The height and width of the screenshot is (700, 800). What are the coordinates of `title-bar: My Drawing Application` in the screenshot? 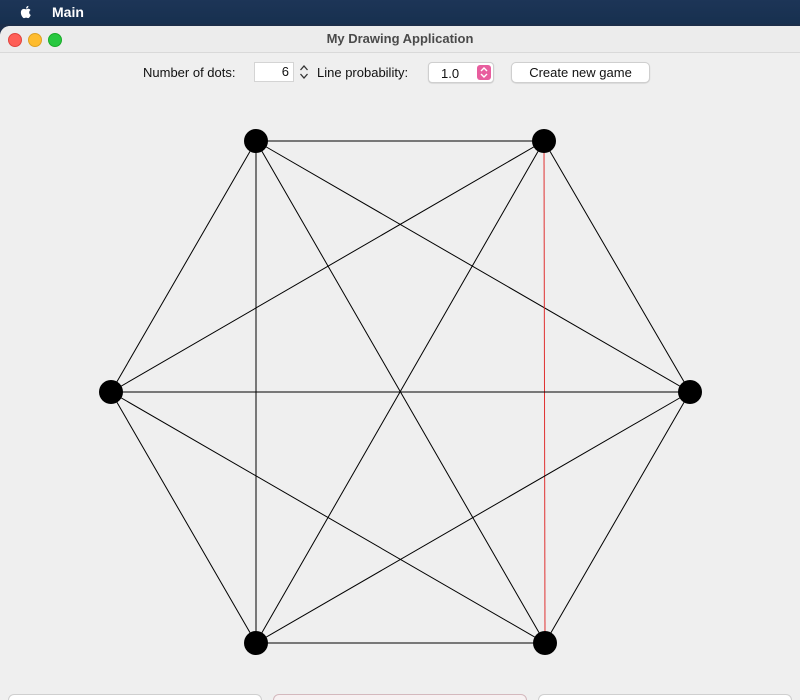 It's located at (400, 39).